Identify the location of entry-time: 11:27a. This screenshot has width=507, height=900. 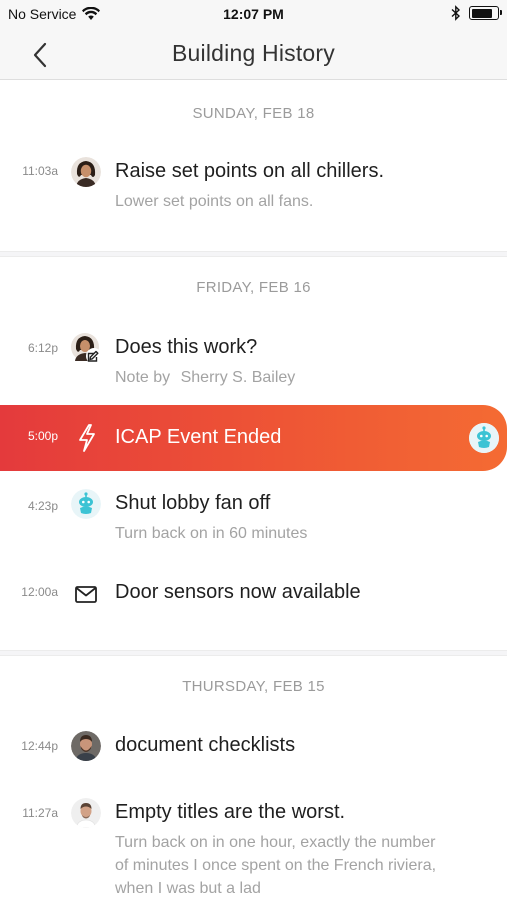
(40, 813).